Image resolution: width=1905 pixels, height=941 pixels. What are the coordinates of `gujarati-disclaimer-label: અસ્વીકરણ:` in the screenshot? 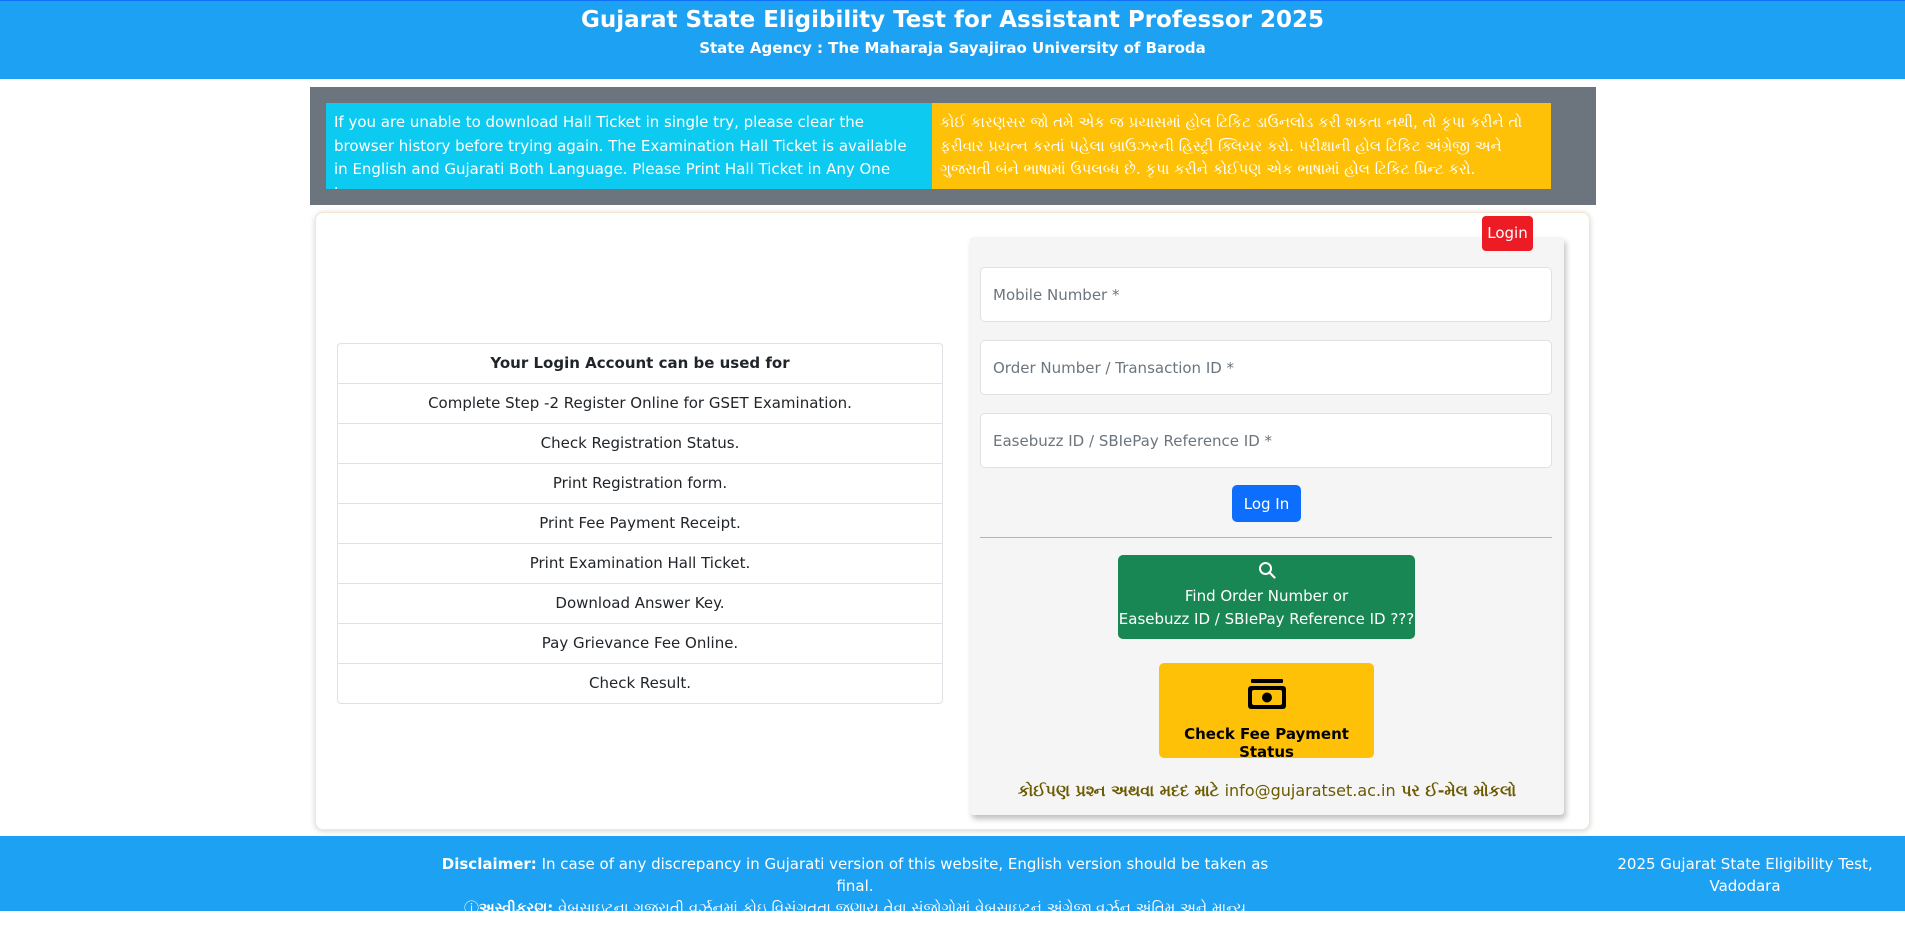 It's located at (516, 908).